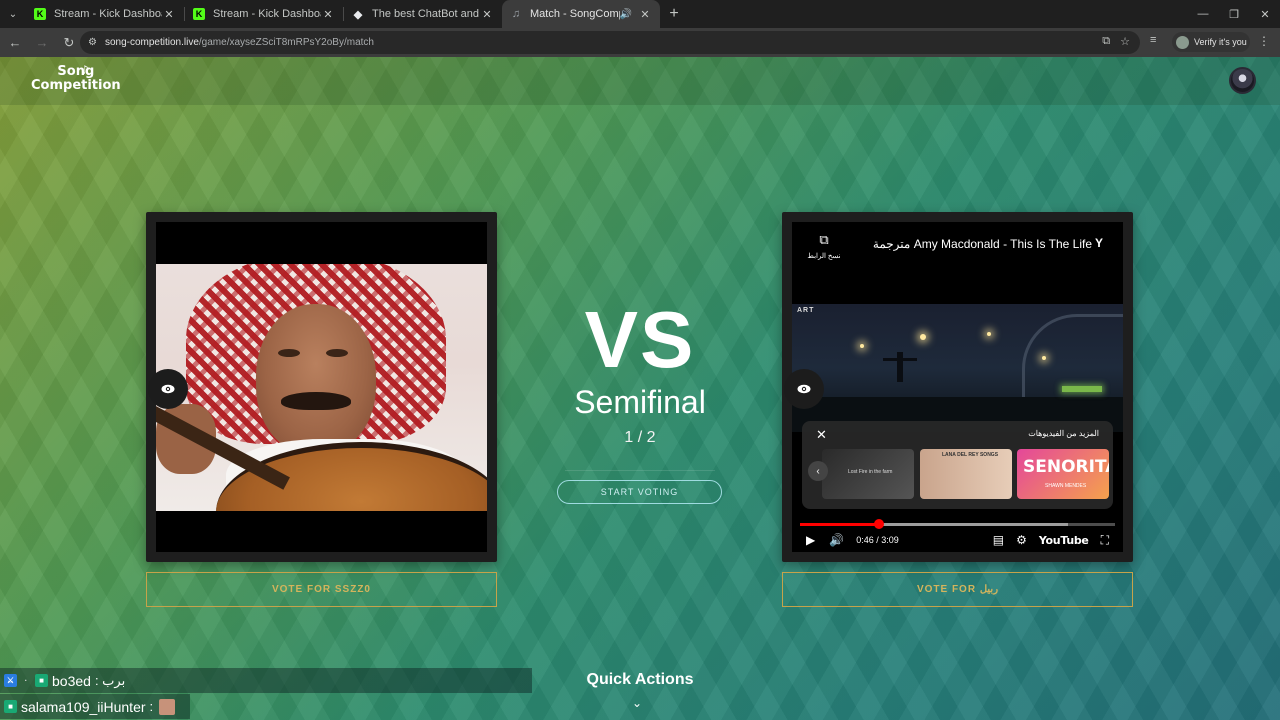 This screenshot has height=720, width=1280. What do you see at coordinates (957, 589) in the screenshot?
I see `vote-right-button: VOTE FOR ربيل` at bounding box center [957, 589].